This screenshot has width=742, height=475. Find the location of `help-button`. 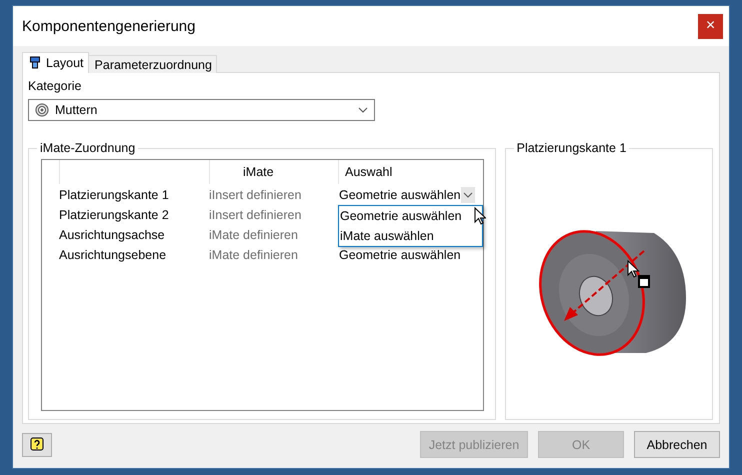

help-button is located at coordinates (37, 444).